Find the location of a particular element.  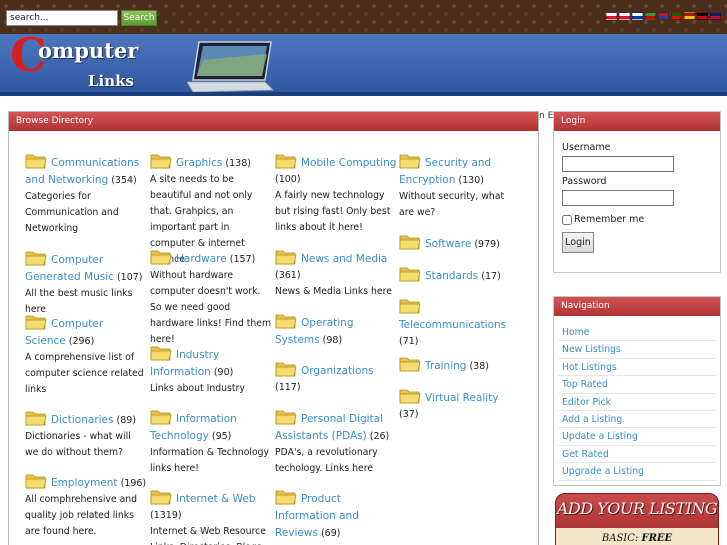

poland-flag-icon is located at coordinates (624, 16).